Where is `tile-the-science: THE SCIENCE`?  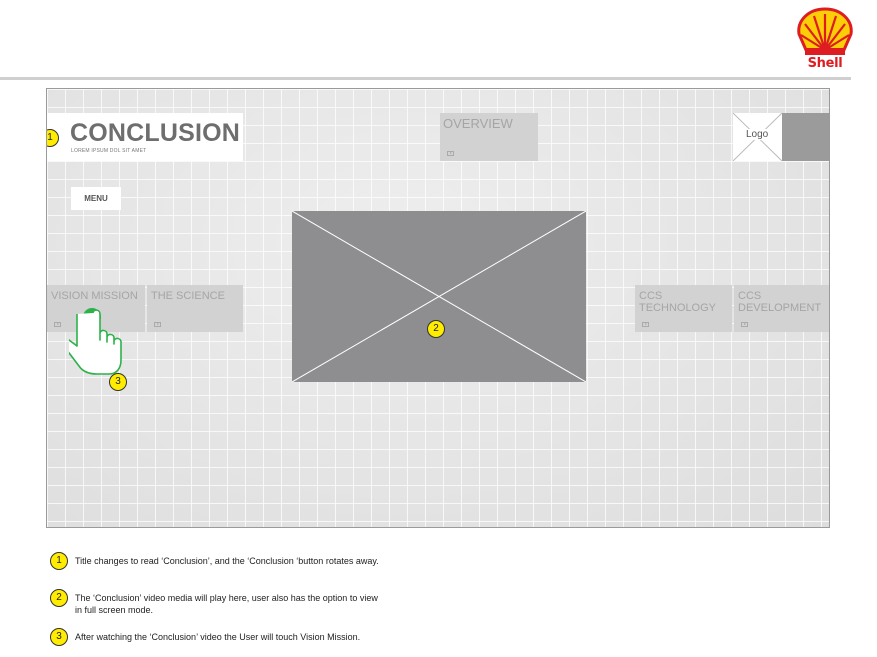
tile-the-science: THE SCIENCE is located at coordinates (195, 308).